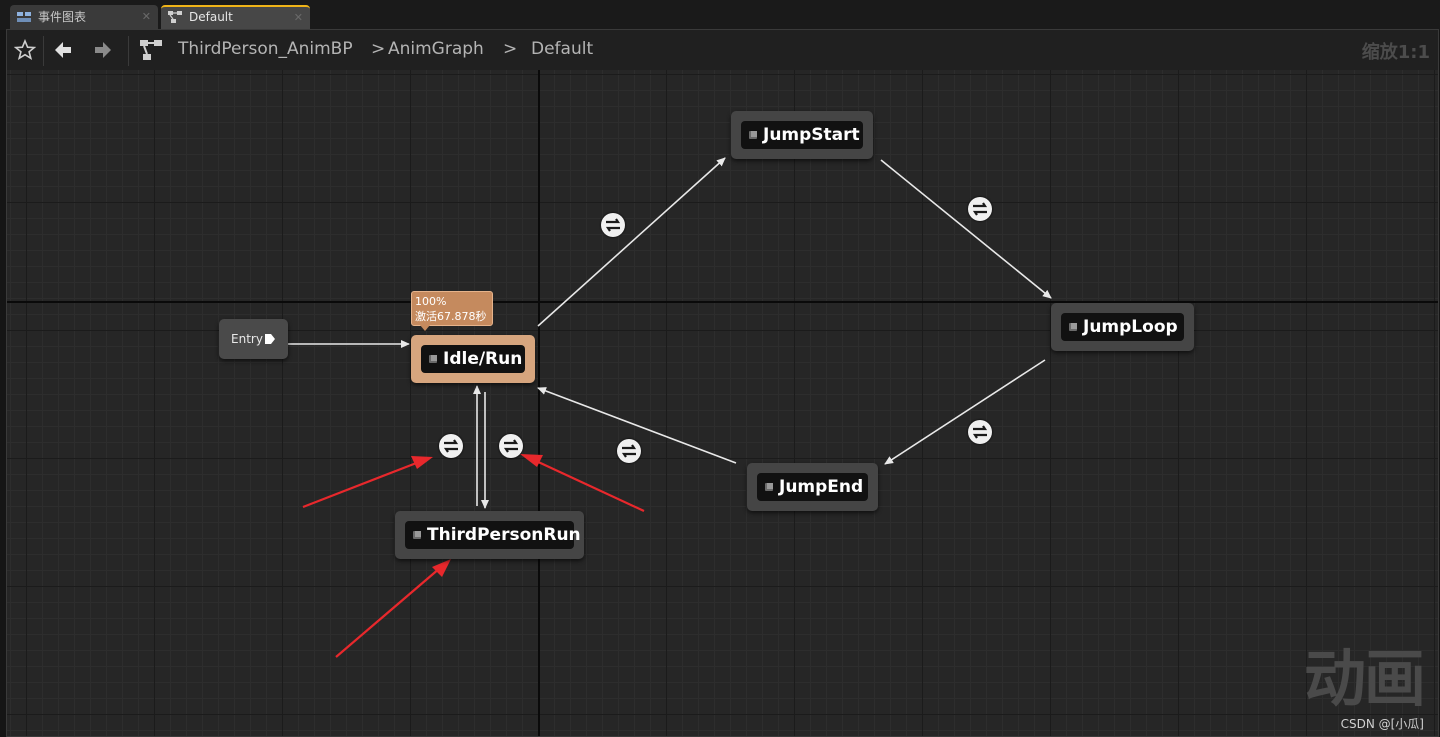 The image size is (1440, 737). I want to click on state-node-body: JumpStart, so click(802, 135).